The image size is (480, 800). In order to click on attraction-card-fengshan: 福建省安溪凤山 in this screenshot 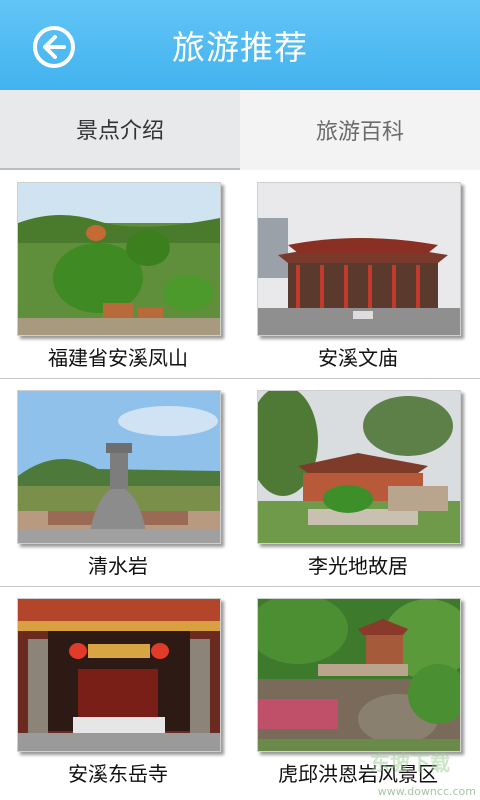, I will do `click(119, 277)`.